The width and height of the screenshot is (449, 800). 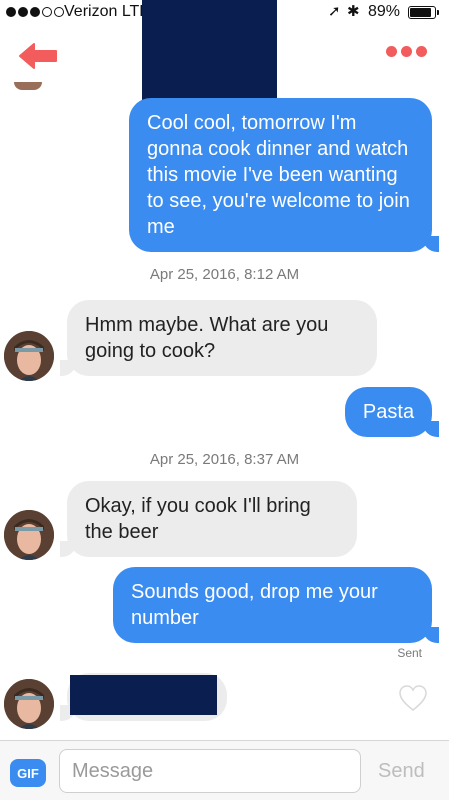 What do you see at coordinates (218, 338) in the screenshot?
I see `incoming-message: Hmm maybe. What are you going to cook?` at bounding box center [218, 338].